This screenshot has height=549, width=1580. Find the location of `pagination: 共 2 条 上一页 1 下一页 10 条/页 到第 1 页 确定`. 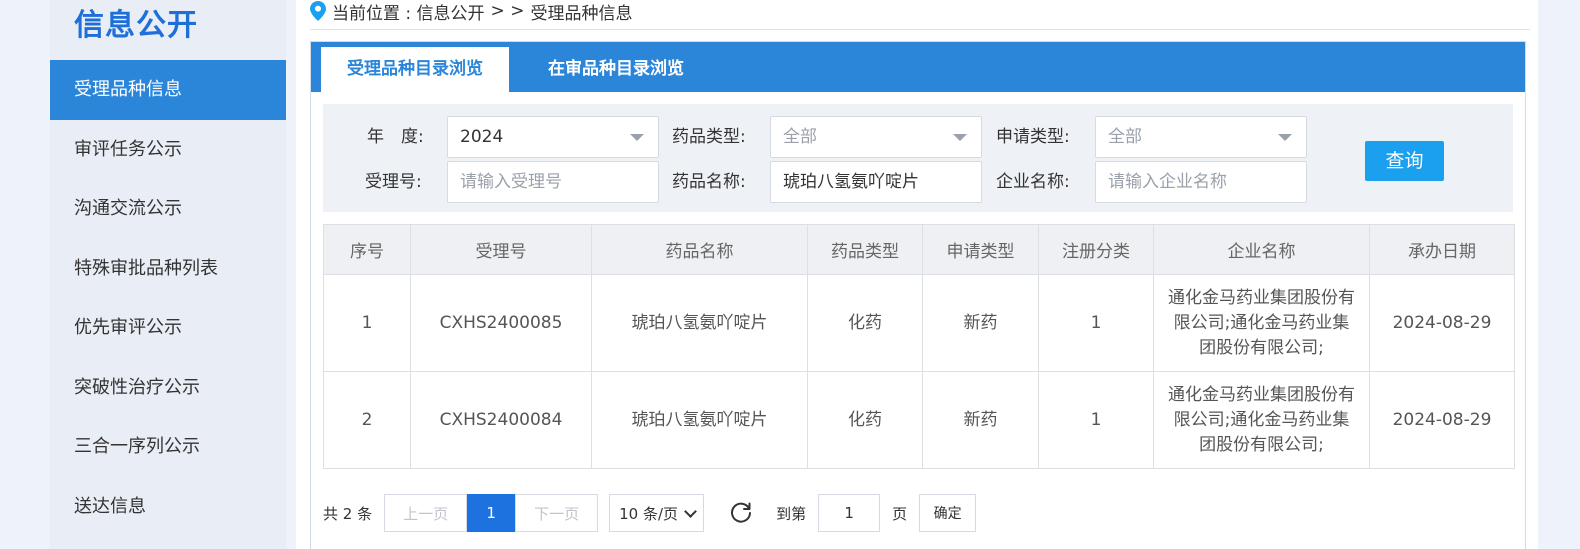

pagination: 共 2 条 上一页 1 下一页 10 条/页 到第 1 页 确定 is located at coordinates (650, 513).